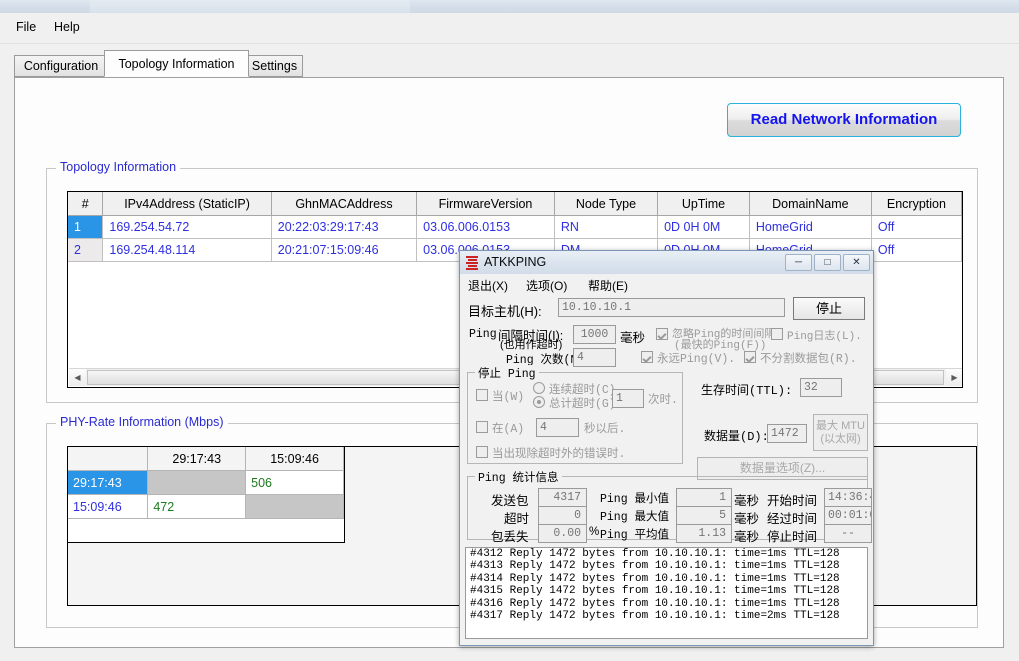  What do you see at coordinates (507, 373) in the screenshot?
I see `stop-ping-group-legend: 停止 Ping` at bounding box center [507, 373].